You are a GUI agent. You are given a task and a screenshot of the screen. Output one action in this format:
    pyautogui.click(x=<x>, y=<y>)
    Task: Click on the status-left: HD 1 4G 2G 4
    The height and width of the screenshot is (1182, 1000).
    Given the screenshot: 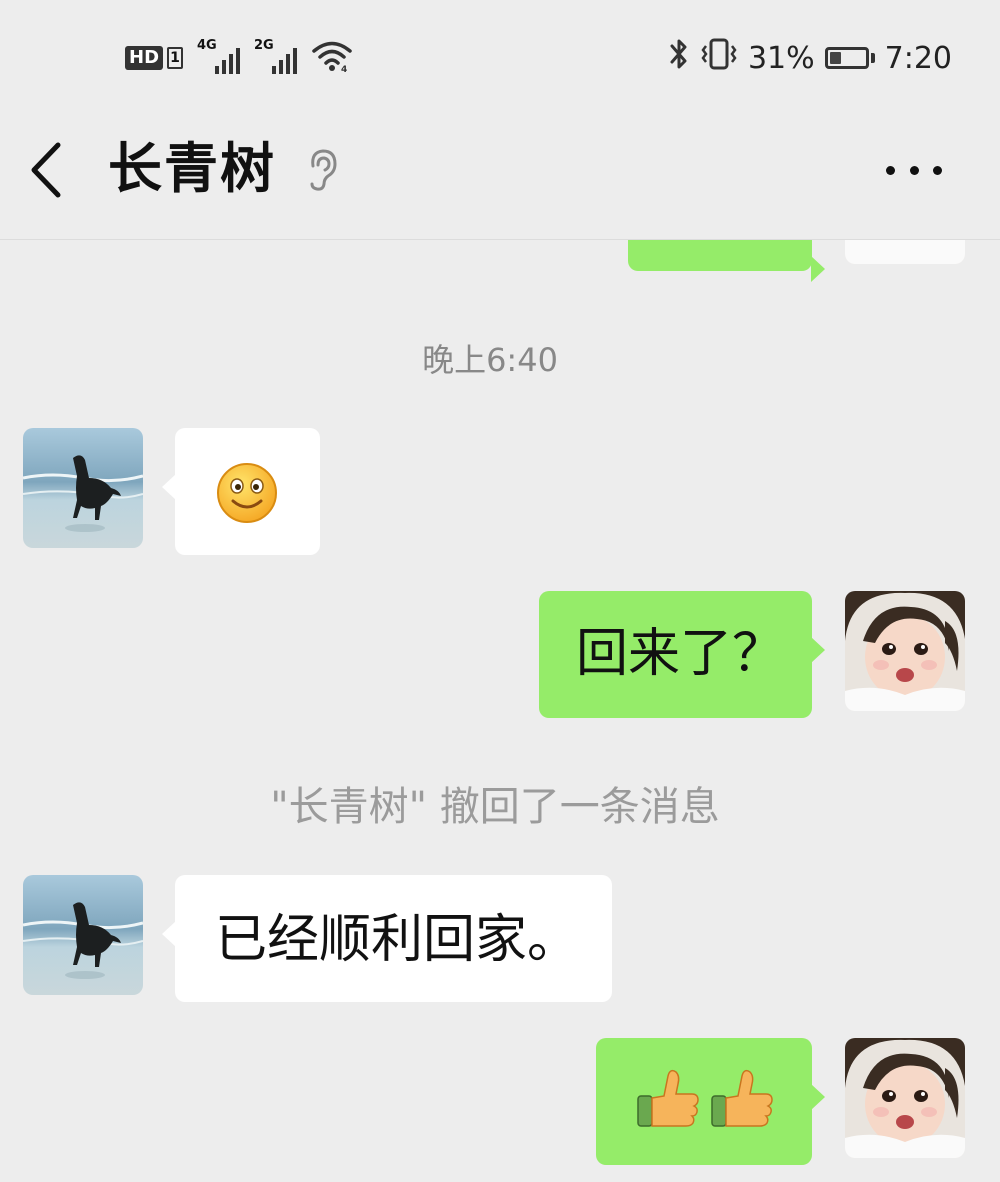 What is the action you would take?
    pyautogui.click(x=239, y=58)
    